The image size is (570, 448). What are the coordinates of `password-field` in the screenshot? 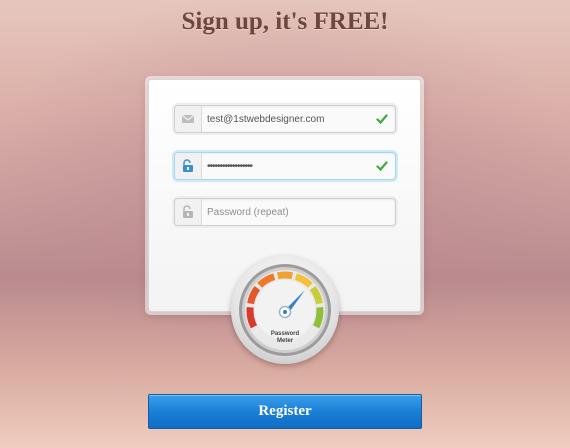 It's located at (285, 166).